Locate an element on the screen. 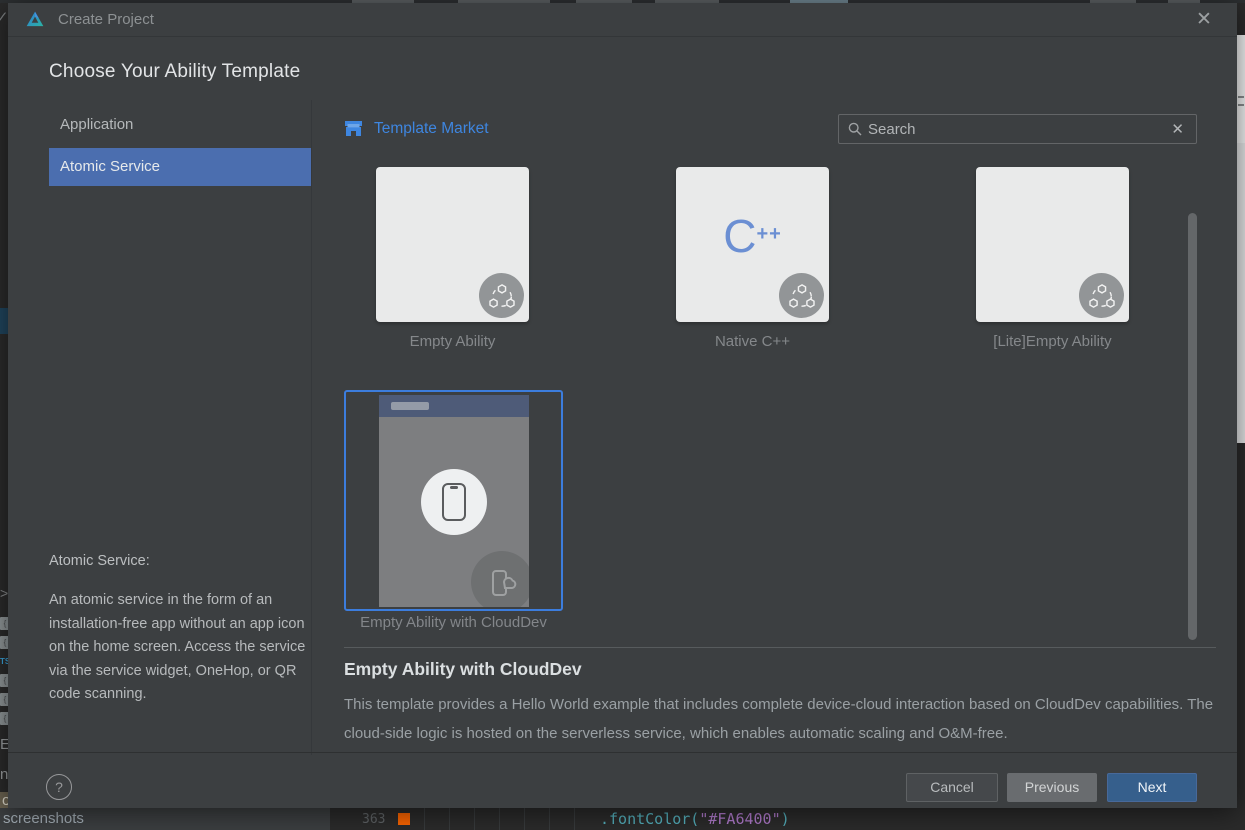 This screenshot has height=830, width=1245. sidebar-item-atomic-service: Atomic Service is located at coordinates (180, 167).